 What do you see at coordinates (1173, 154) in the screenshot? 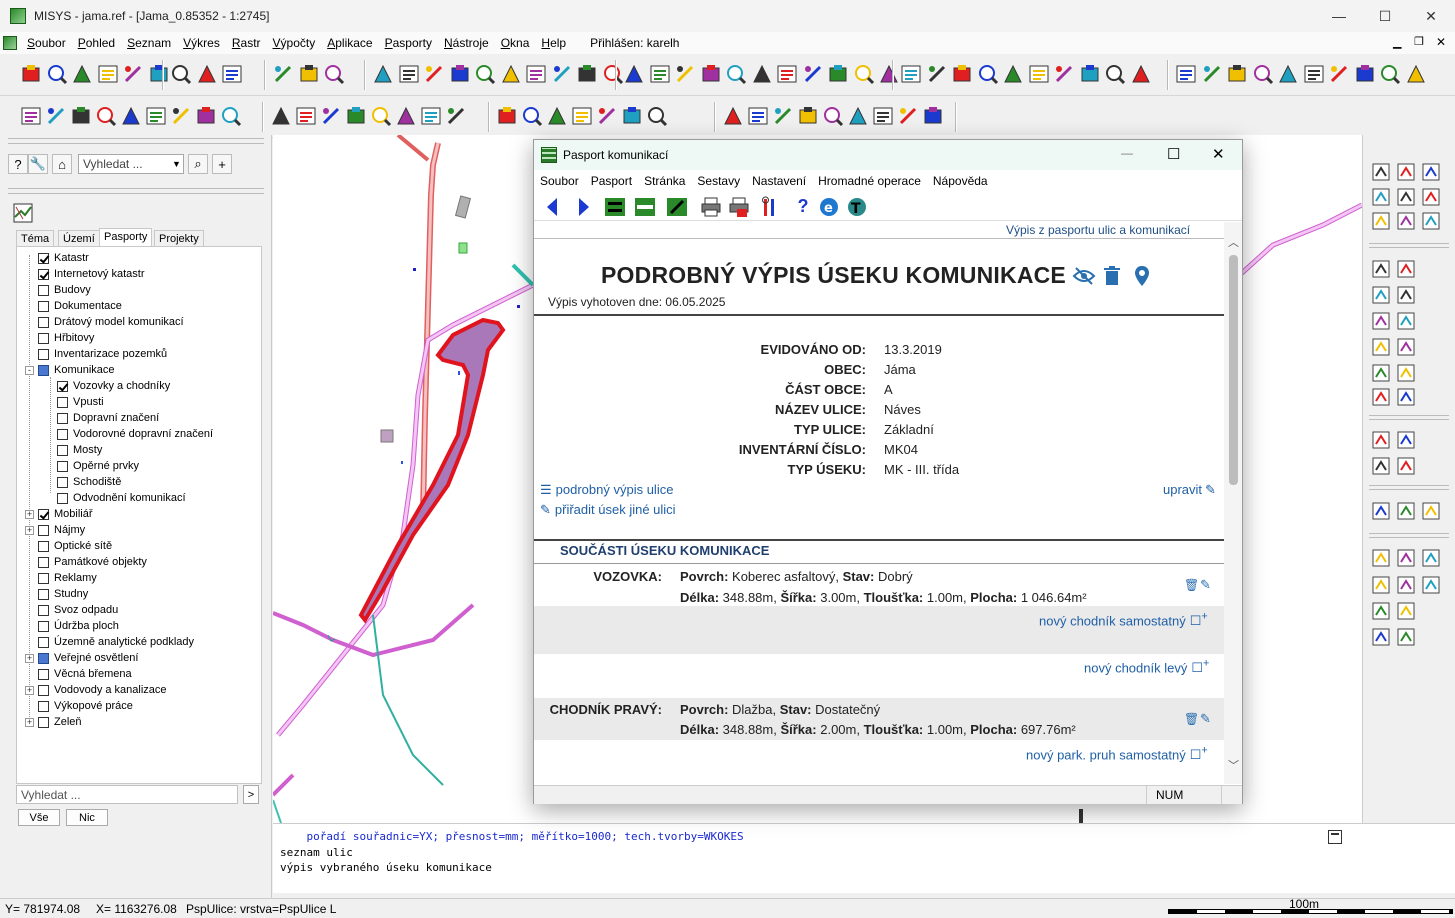
I see `dialog-maximize-button: ☐` at bounding box center [1173, 154].